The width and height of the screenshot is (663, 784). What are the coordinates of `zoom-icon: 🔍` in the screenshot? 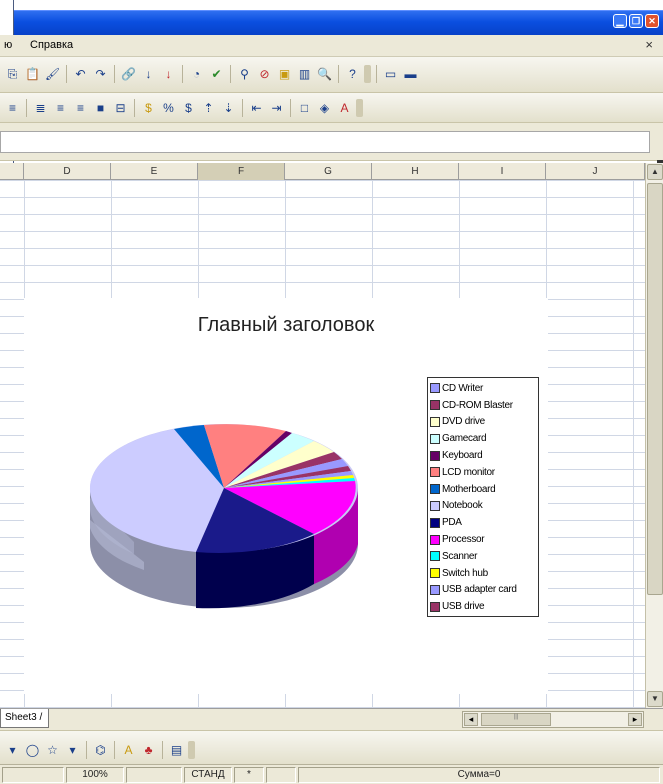 It's located at (324, 74).